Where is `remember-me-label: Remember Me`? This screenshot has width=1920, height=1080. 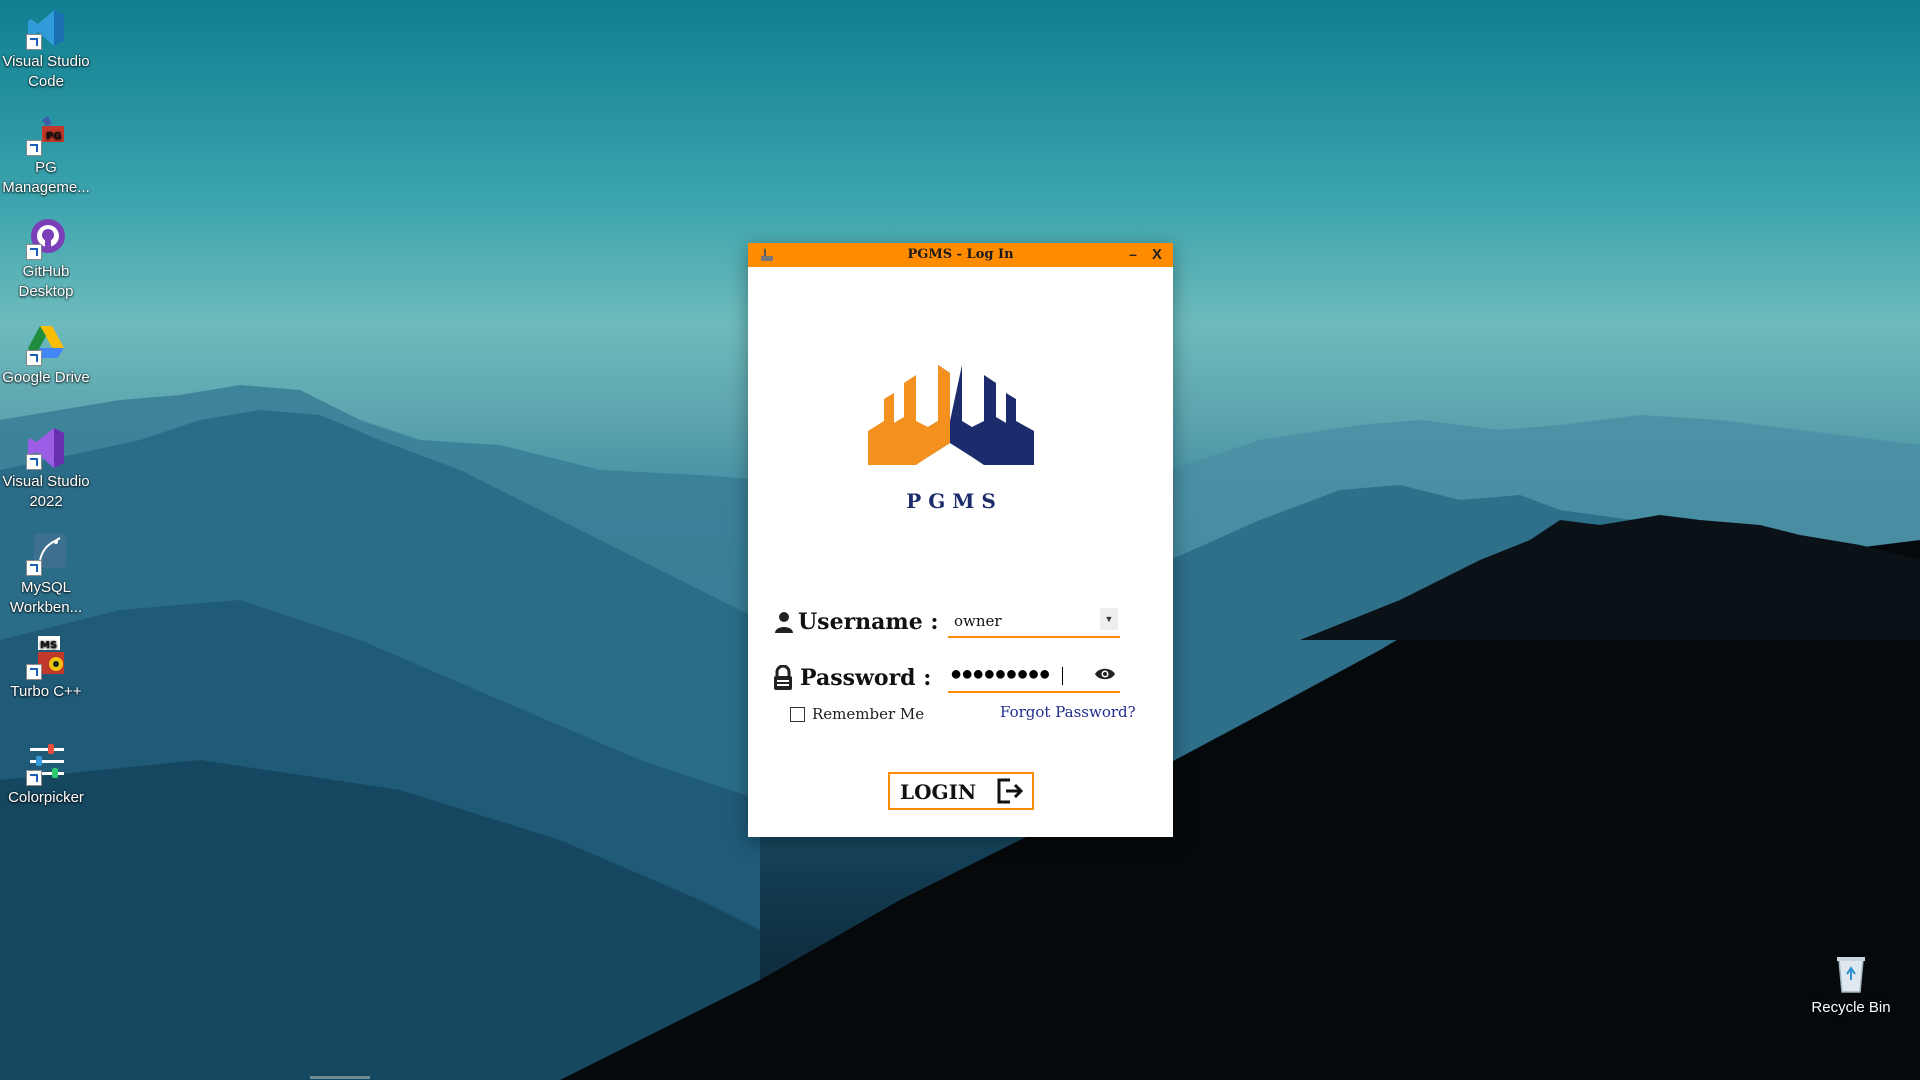
remember-me-label: Remember Me is located at coordinates (868, 714).